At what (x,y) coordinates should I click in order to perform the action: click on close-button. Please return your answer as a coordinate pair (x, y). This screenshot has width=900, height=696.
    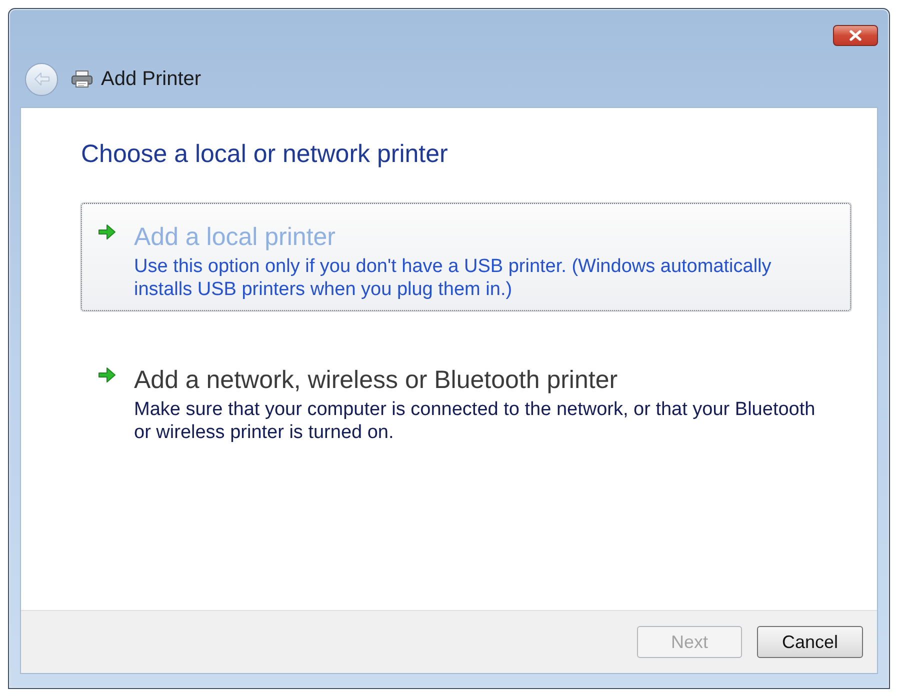
    Looking at the image, I should click on (855, 35).